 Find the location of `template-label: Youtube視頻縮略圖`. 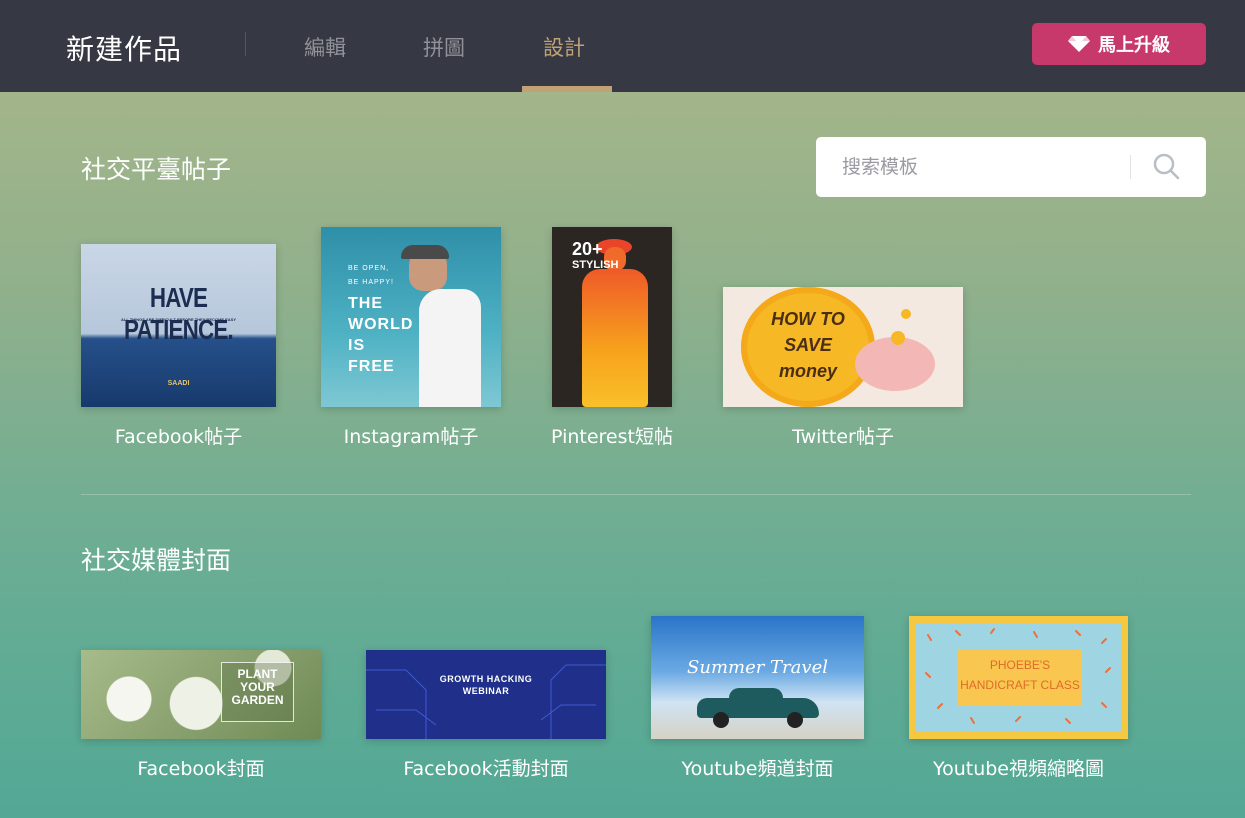

template-label: Youtube視頻縮略圖 is located at coordinates (1018, 769).